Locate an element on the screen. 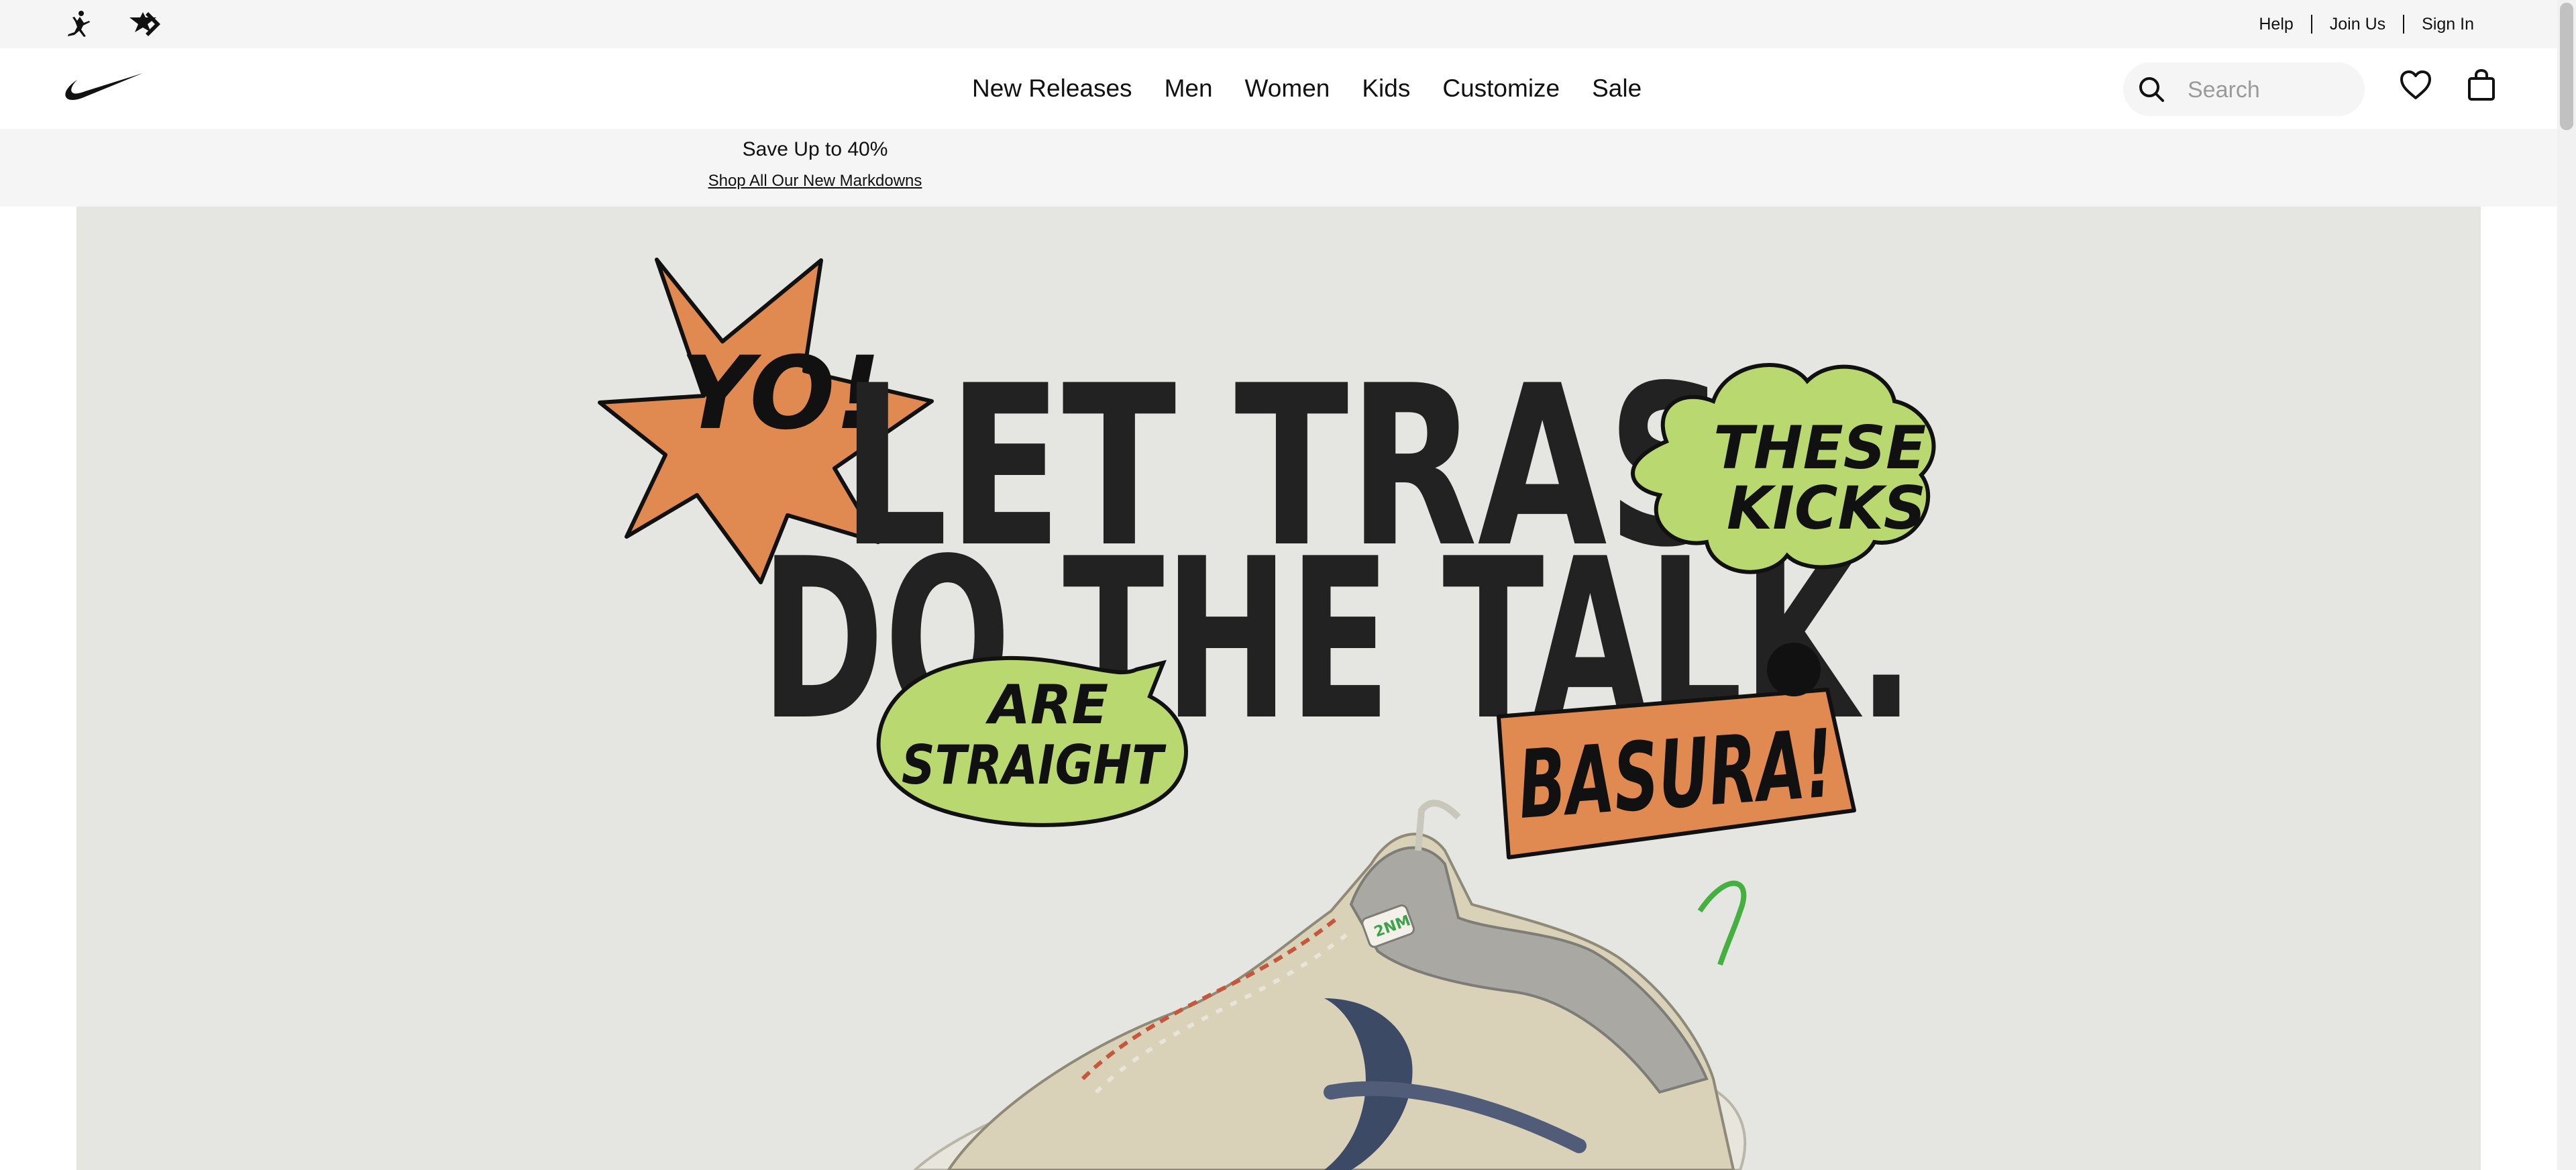 This screenshot has height=1170, width=2576. tag-text: BASURA! is located at coordinates (1676, 774).